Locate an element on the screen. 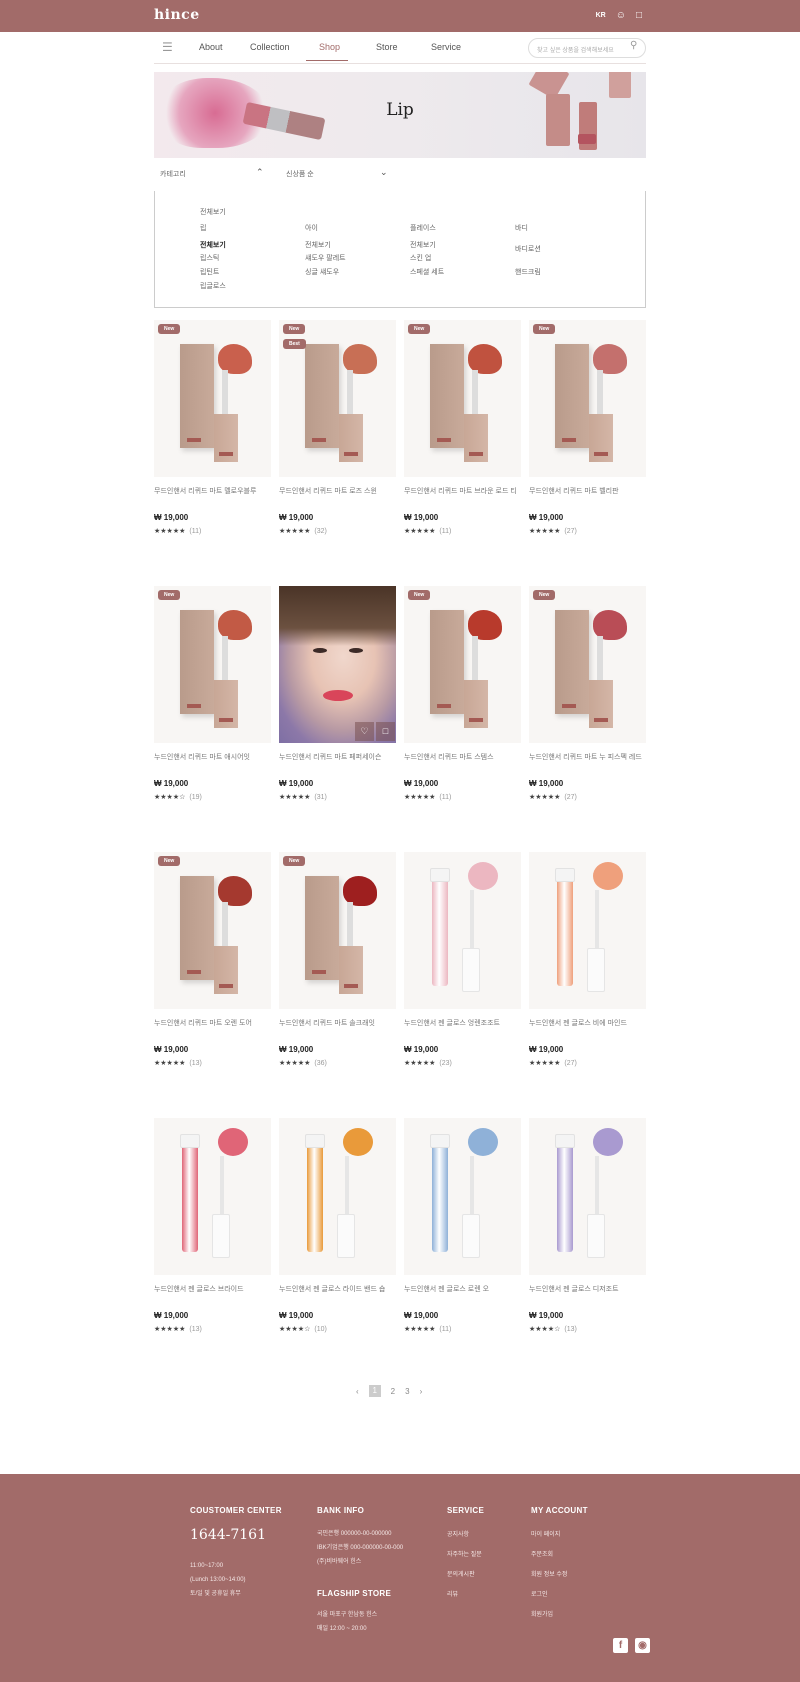 This screenshot has width=800, height=1682. language-toggle: KR is located at coordinates (601, 16).